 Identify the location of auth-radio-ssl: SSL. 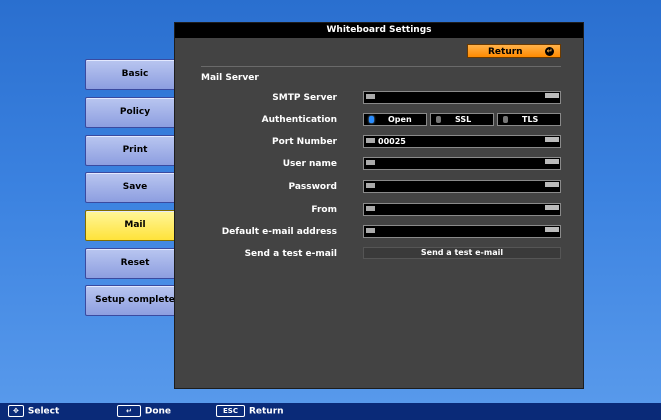
(462, 119).